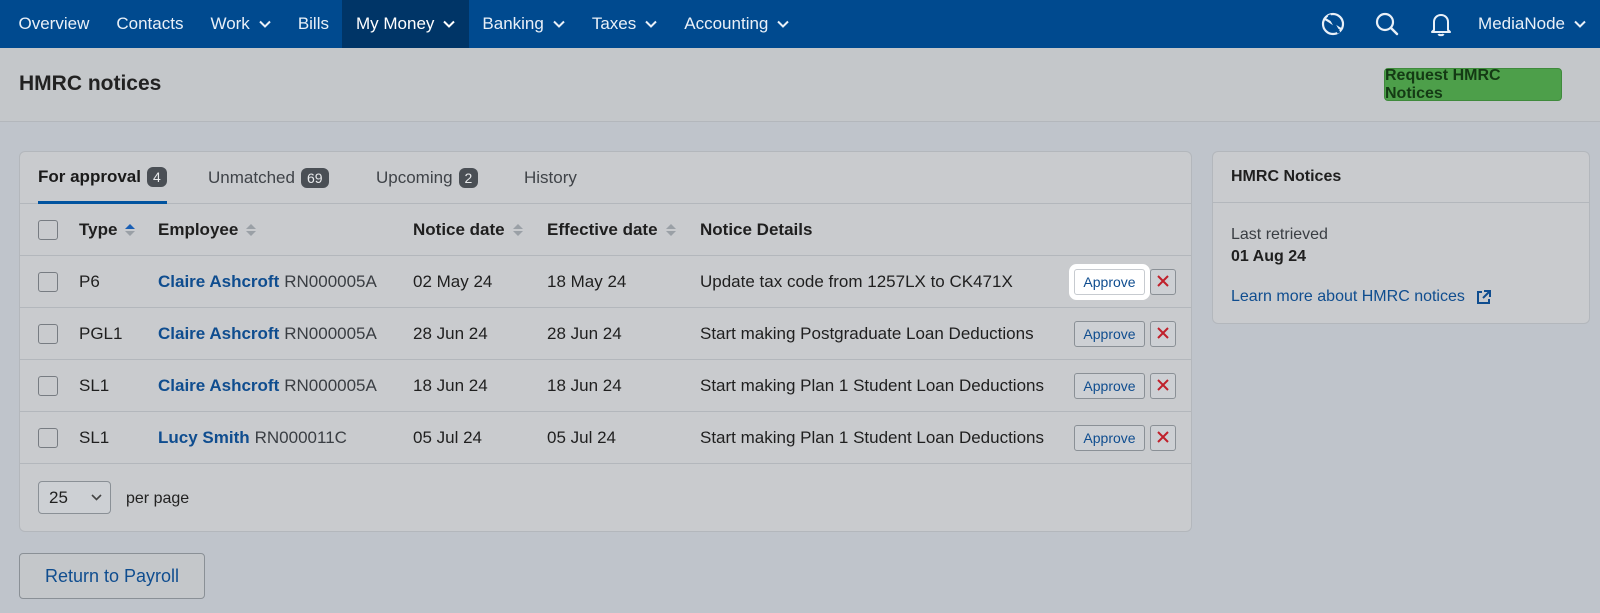 The image size is (1600, 613). I want to click on select-all-checkbox, so click(48, 229).